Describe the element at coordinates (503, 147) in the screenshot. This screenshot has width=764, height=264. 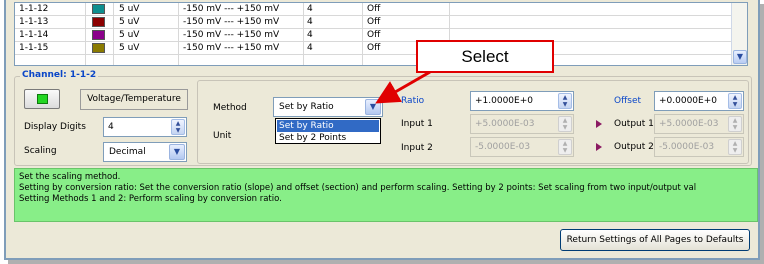
I see `input2-value: -5.0000E-03` at that location.